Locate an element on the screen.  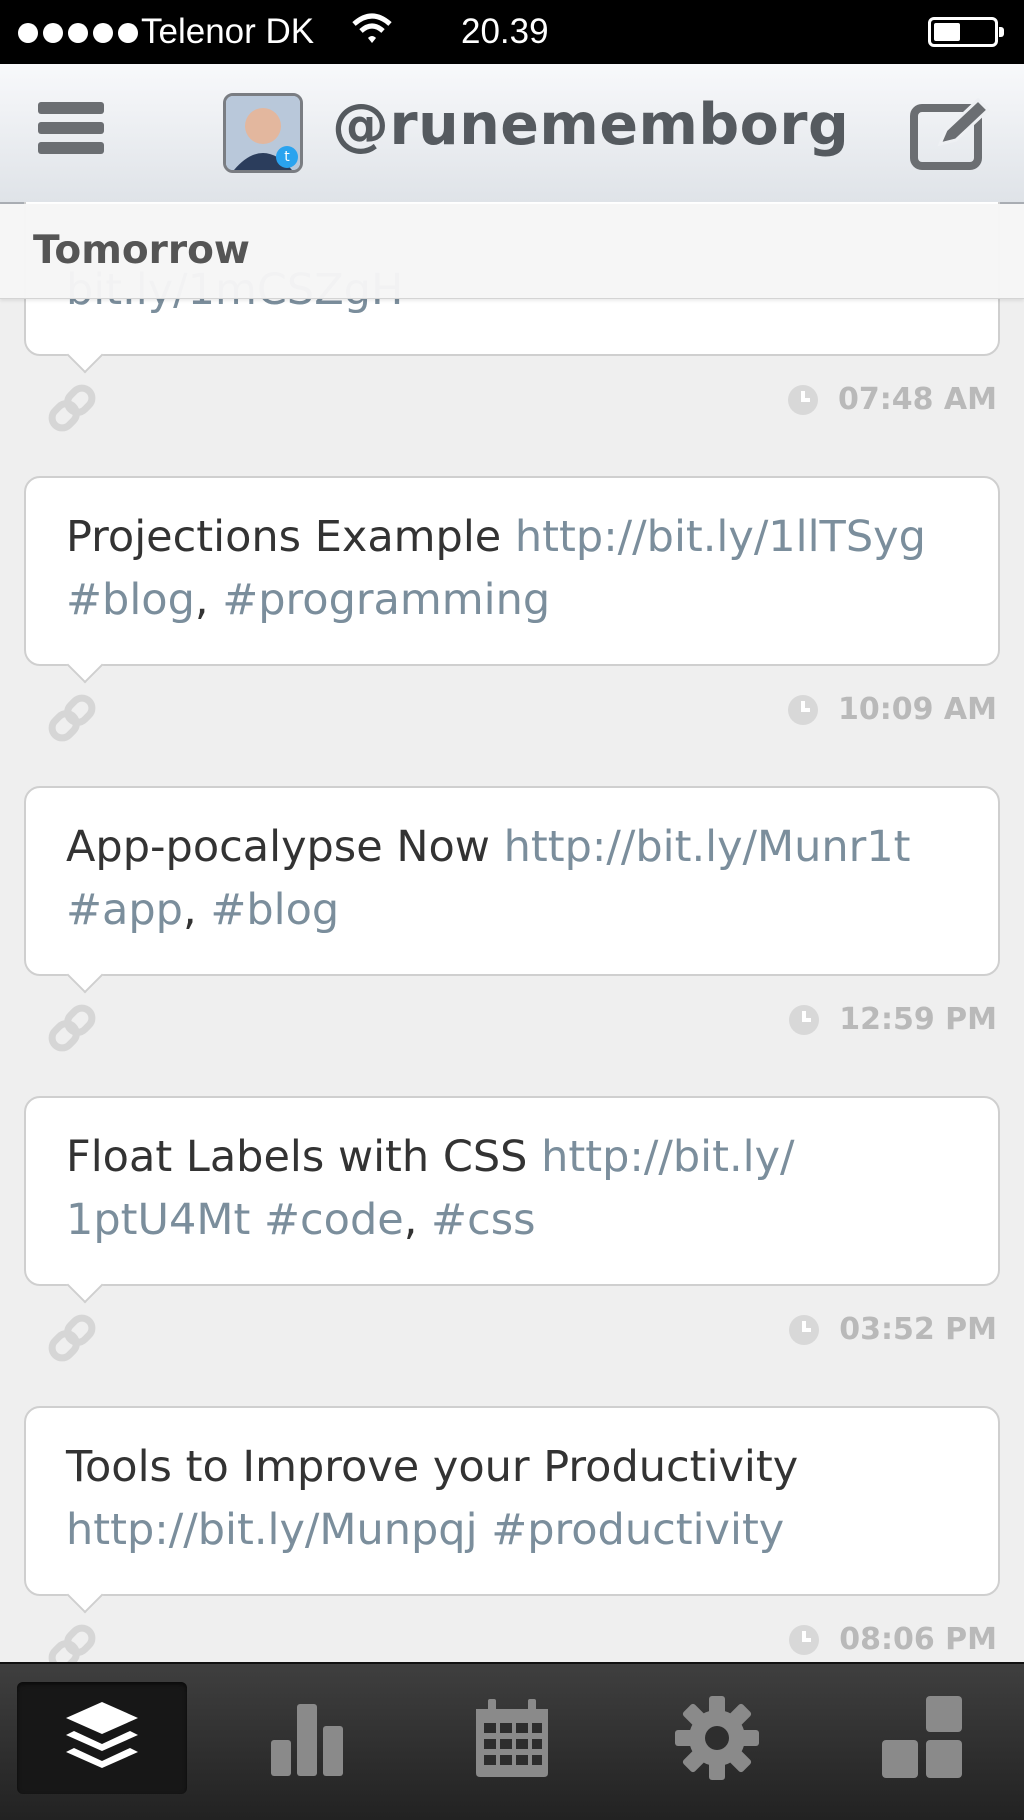
section-header-label: Tomorrow is located at coordinates (141, 250).